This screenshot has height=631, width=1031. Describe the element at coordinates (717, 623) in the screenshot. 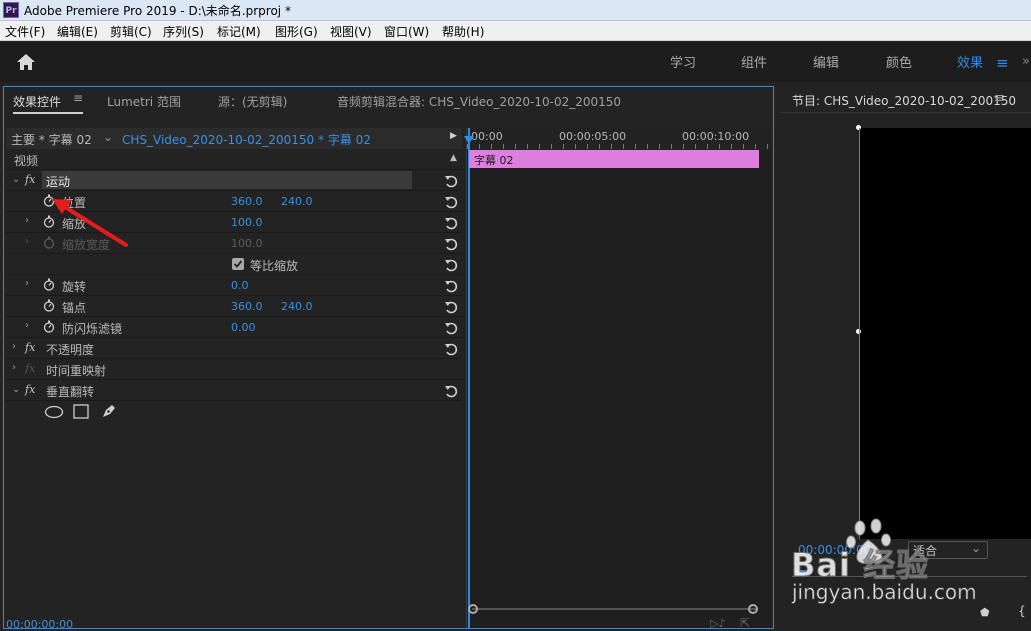

I see `play-audio-icon: ▷♪` at that location.